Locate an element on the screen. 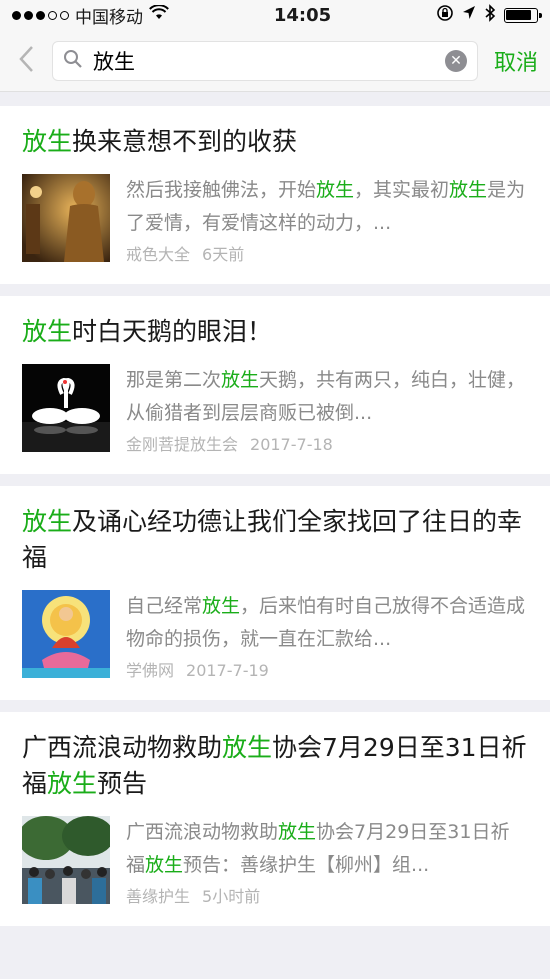 Image resolution: width=550 pixels, height=979 pixels. source-name: 金刚菩提放生会 is located at coordinates (182, 444).